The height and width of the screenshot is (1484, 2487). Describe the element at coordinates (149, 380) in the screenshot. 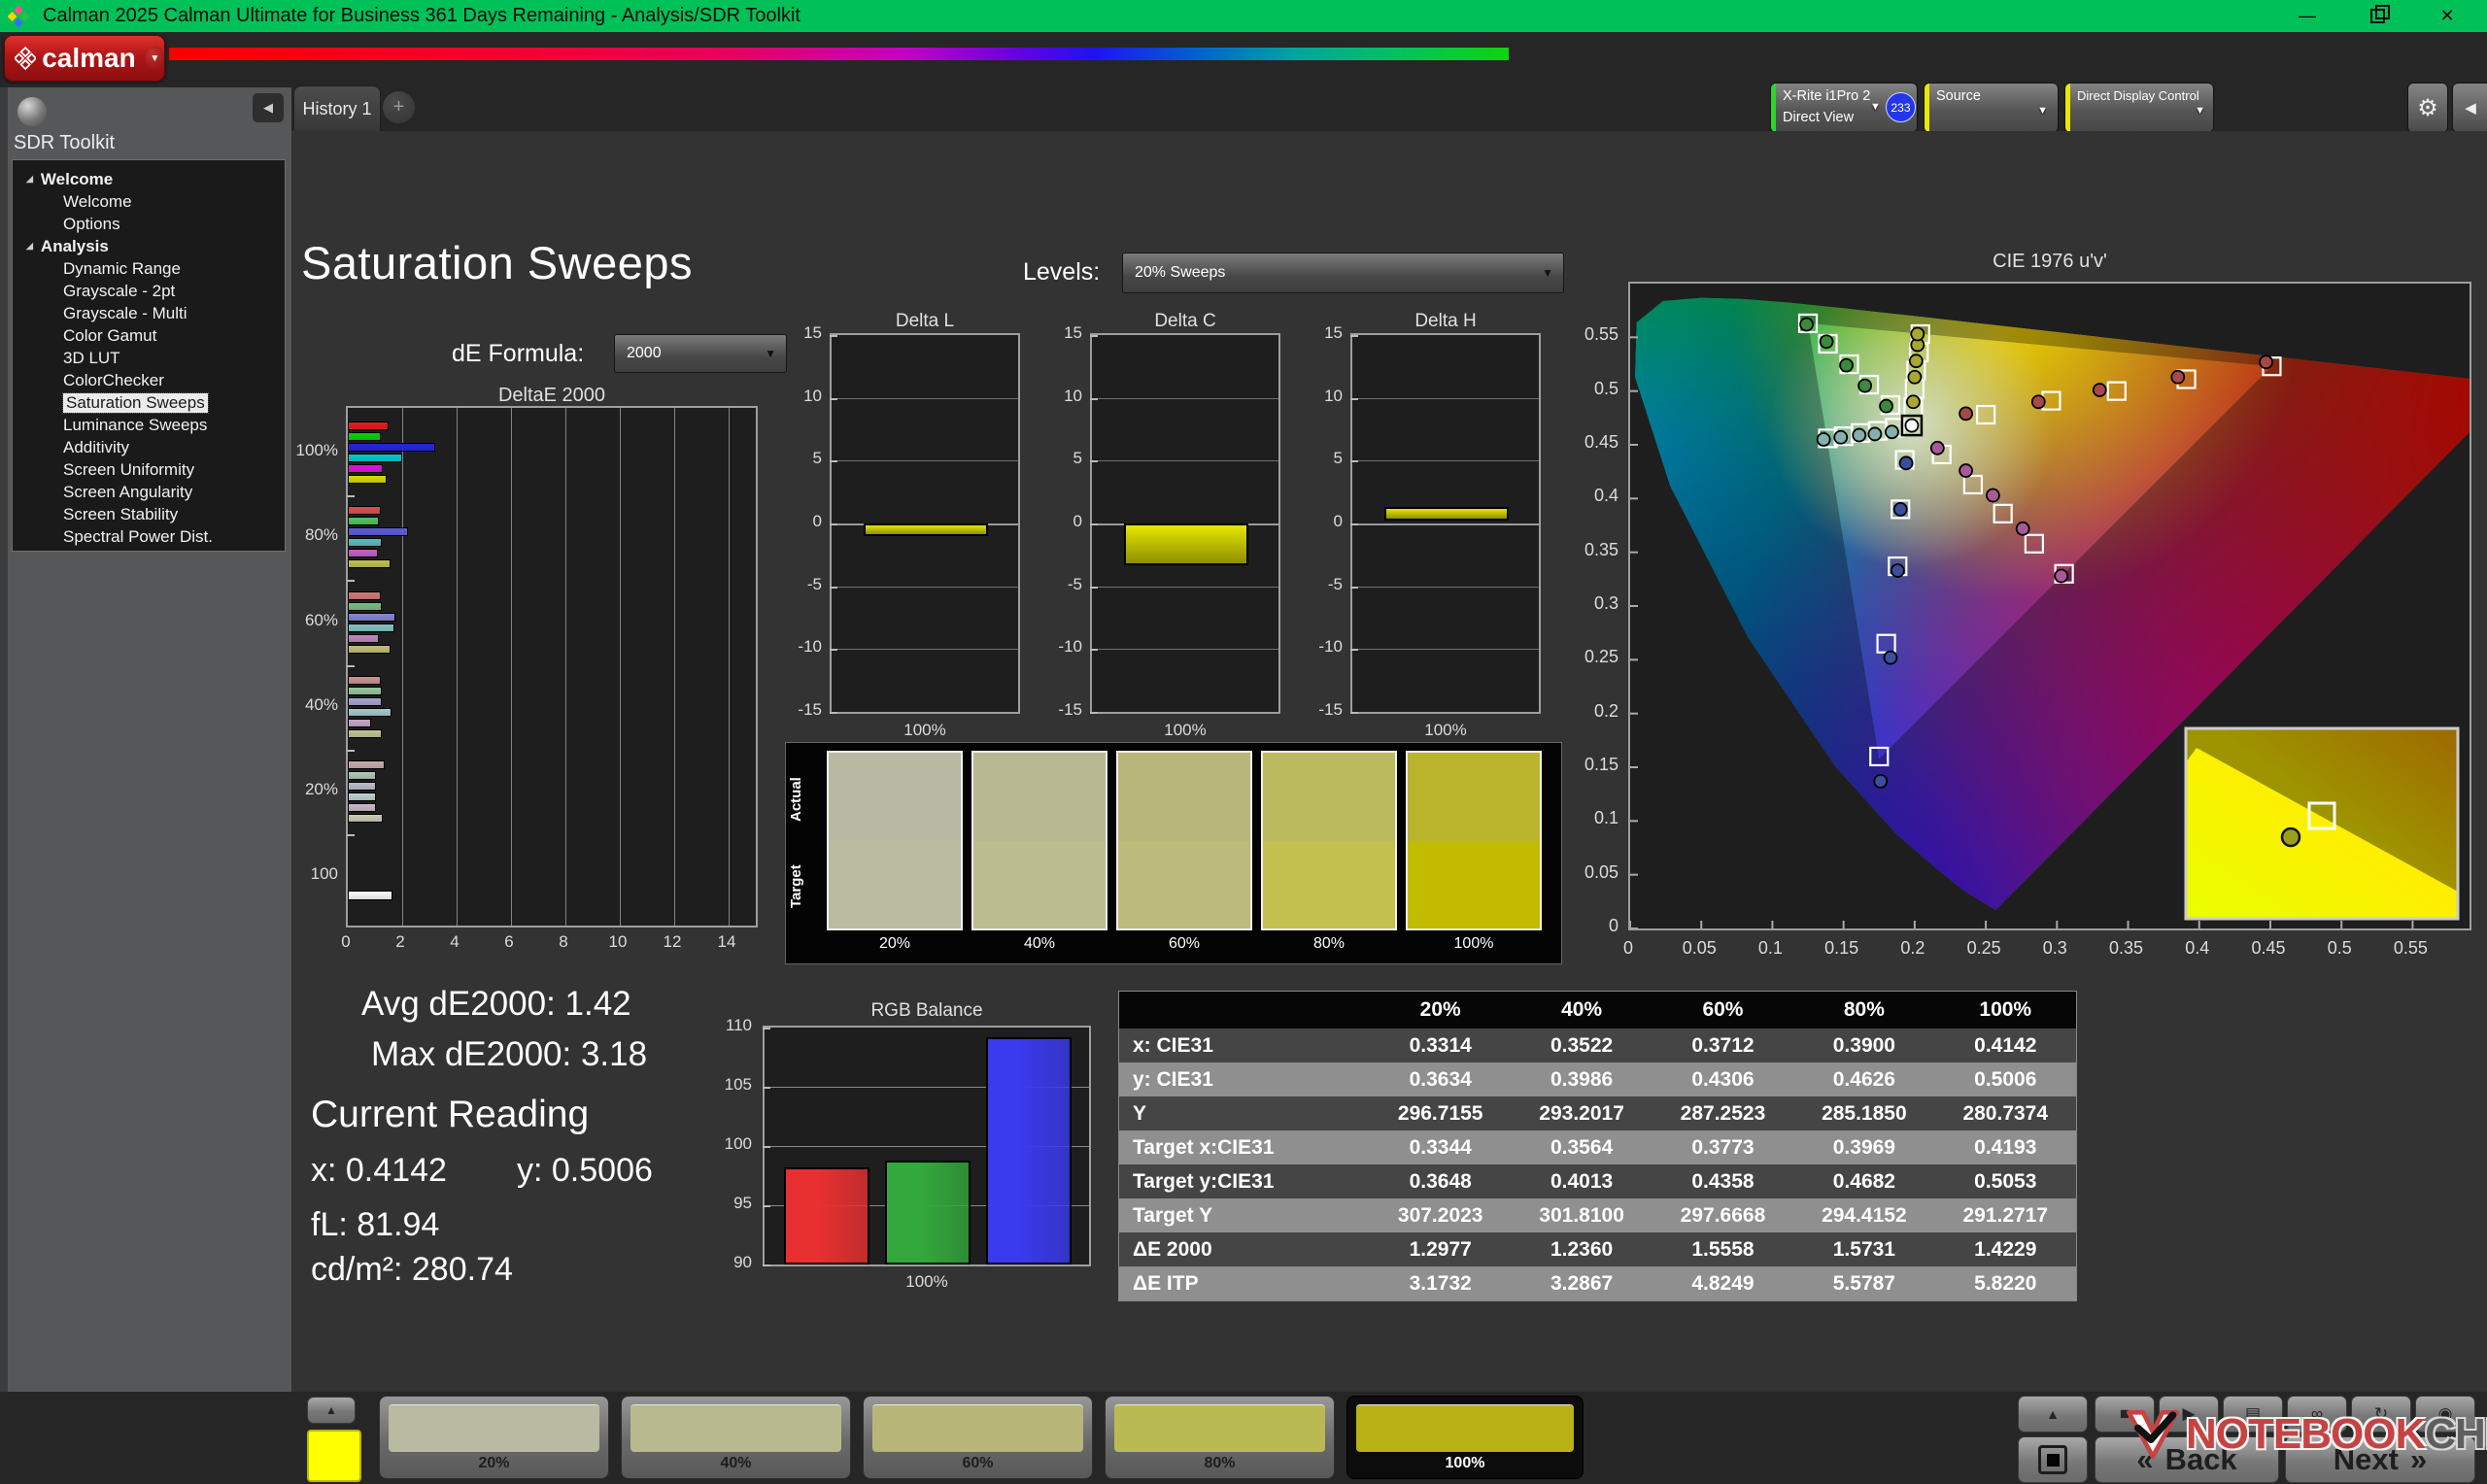

I see `tree-item-colorchecker: ColorChecker` at that location.